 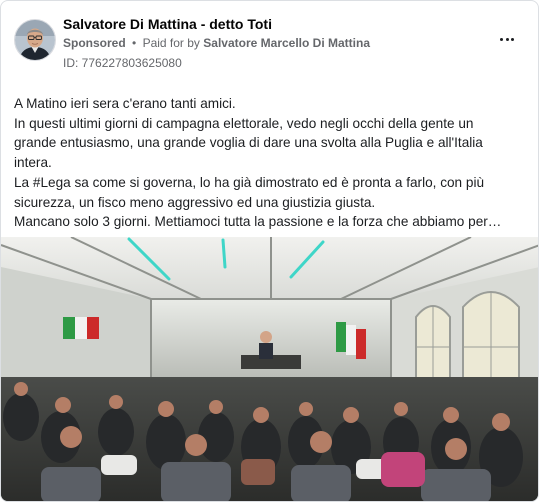 What do you see at coordinates (171, 43) in the screenshot?
I see `paid-for-prefix: Paid for by` at bounding box center [171, 43].